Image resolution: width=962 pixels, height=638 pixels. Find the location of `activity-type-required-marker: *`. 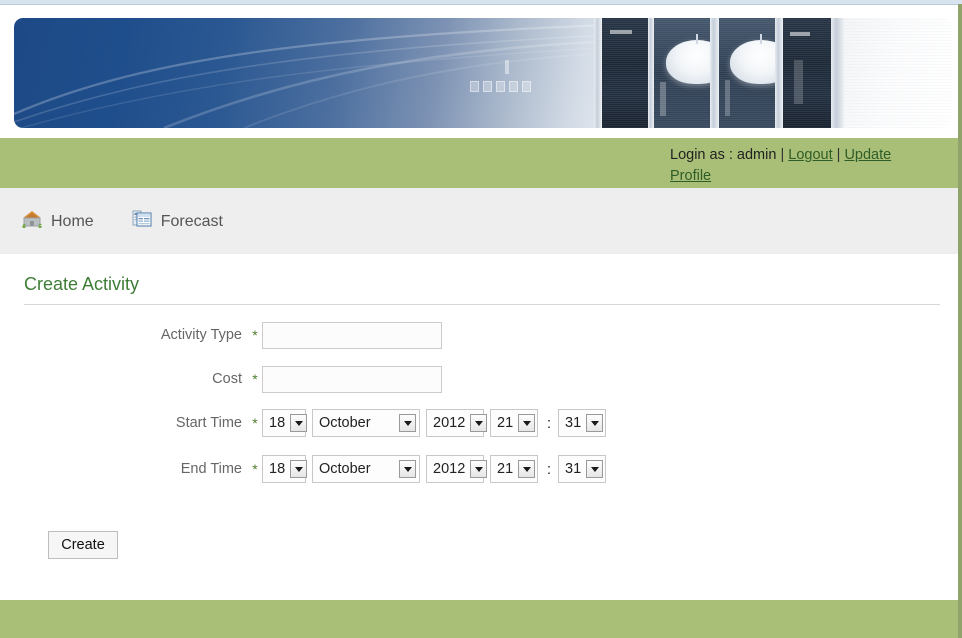

activity-type-required-marker: * is located at coordinates (255, 335).